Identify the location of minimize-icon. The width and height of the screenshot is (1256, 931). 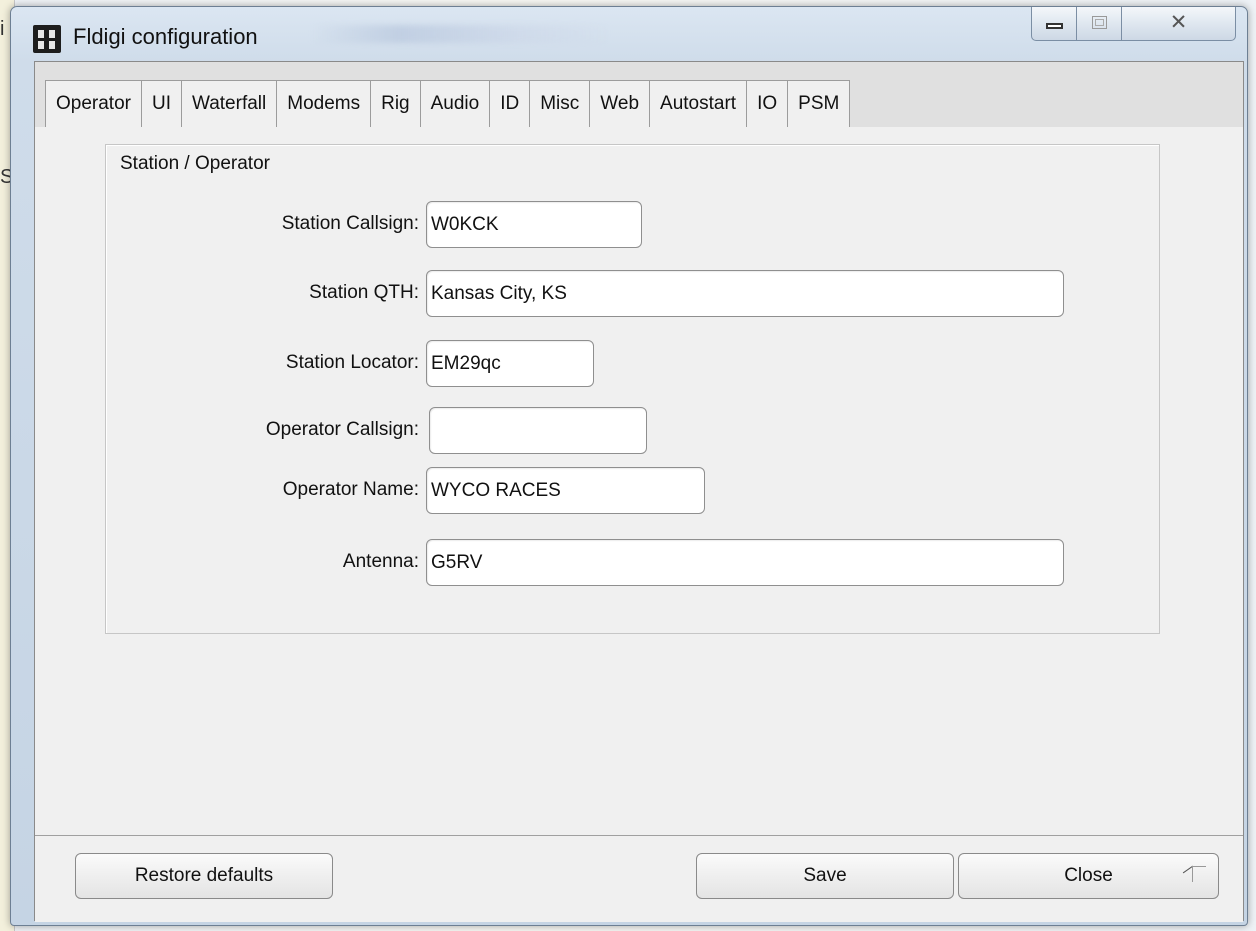
(1054, 26).